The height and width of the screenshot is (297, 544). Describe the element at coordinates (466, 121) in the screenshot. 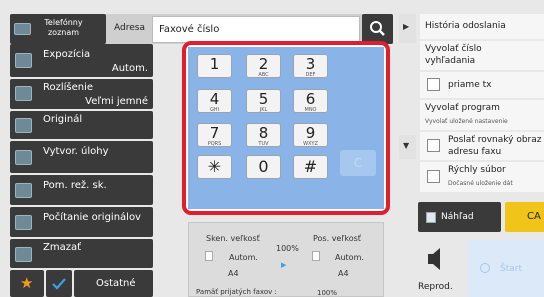

I see `recall-program-sub: Vyvolať uložené nastavenie` at that location.